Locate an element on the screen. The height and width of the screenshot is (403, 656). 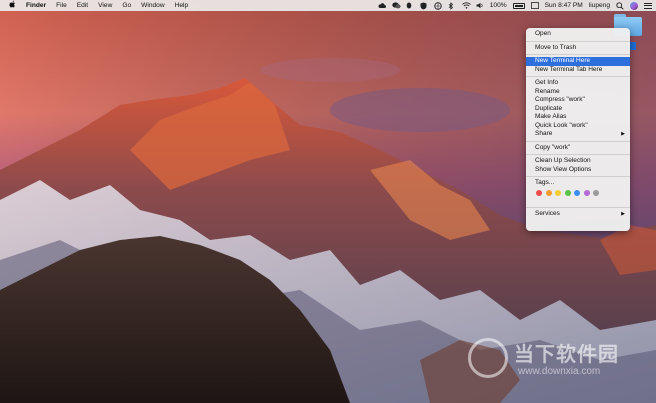
tag-red-dot is located at coordinates (539, 193).